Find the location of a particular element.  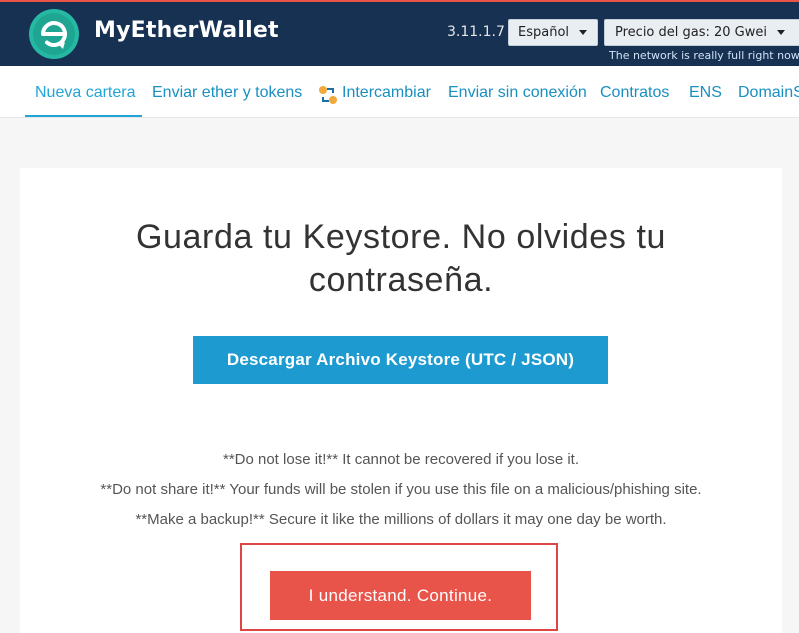

mew-logo-icon is located at coordinates (54, 34).